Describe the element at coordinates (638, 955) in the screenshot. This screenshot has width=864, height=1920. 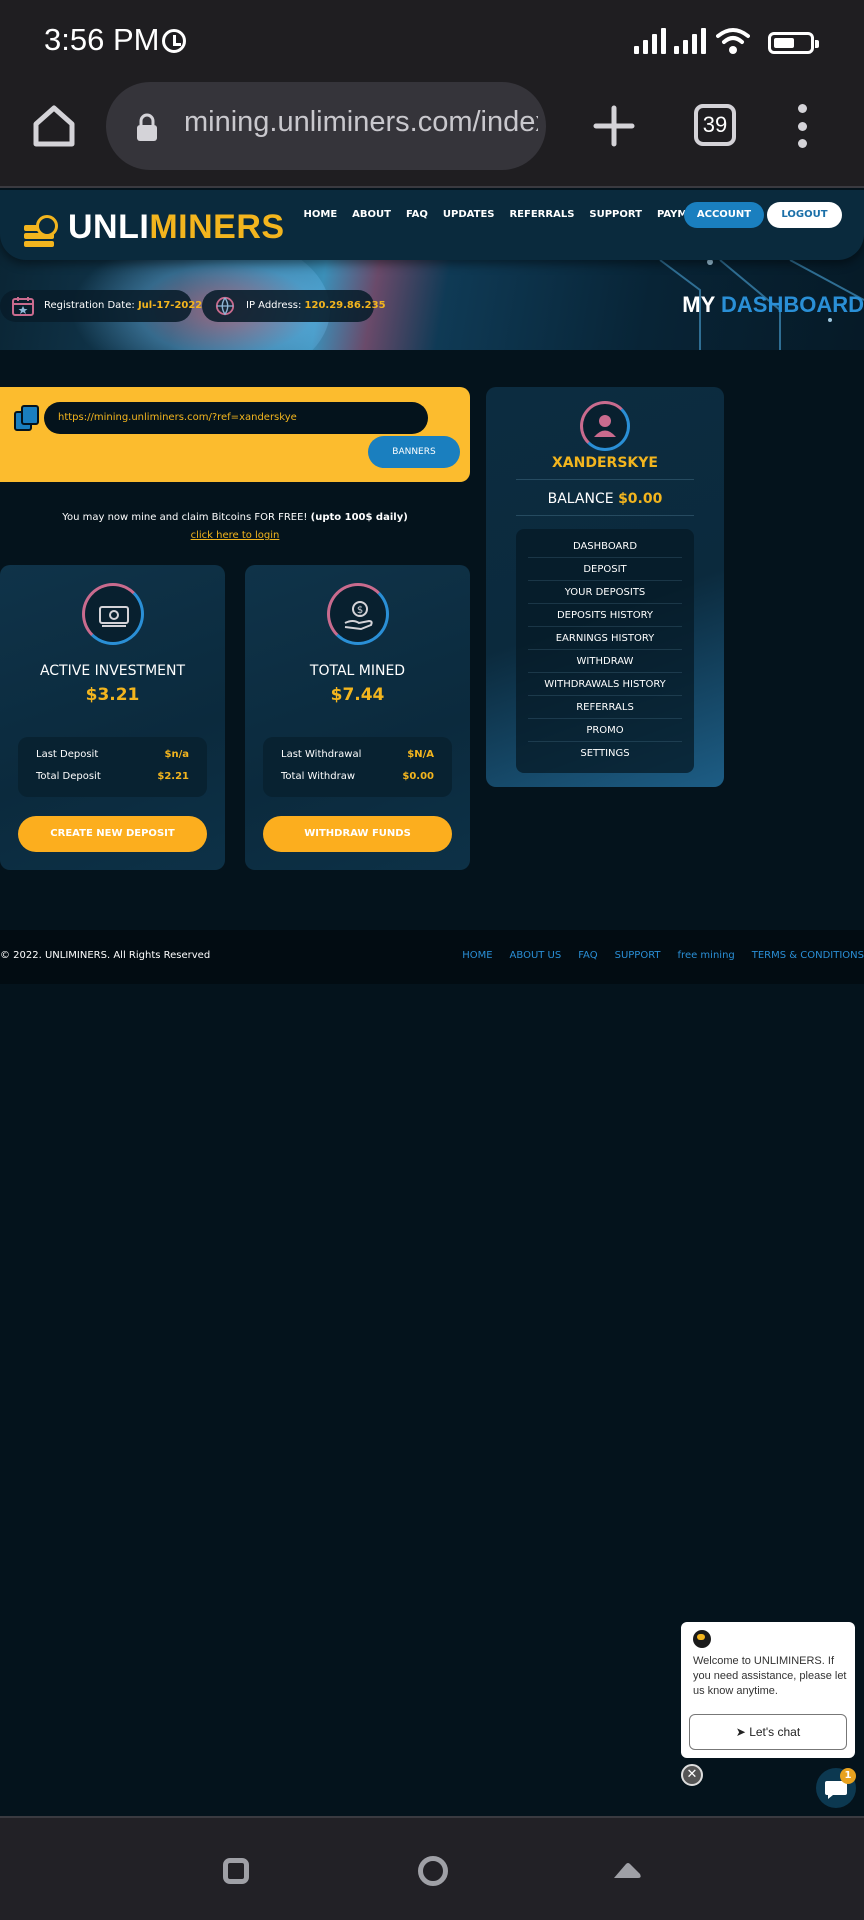
I see `footer-support-link: SUPPORT` at that location.